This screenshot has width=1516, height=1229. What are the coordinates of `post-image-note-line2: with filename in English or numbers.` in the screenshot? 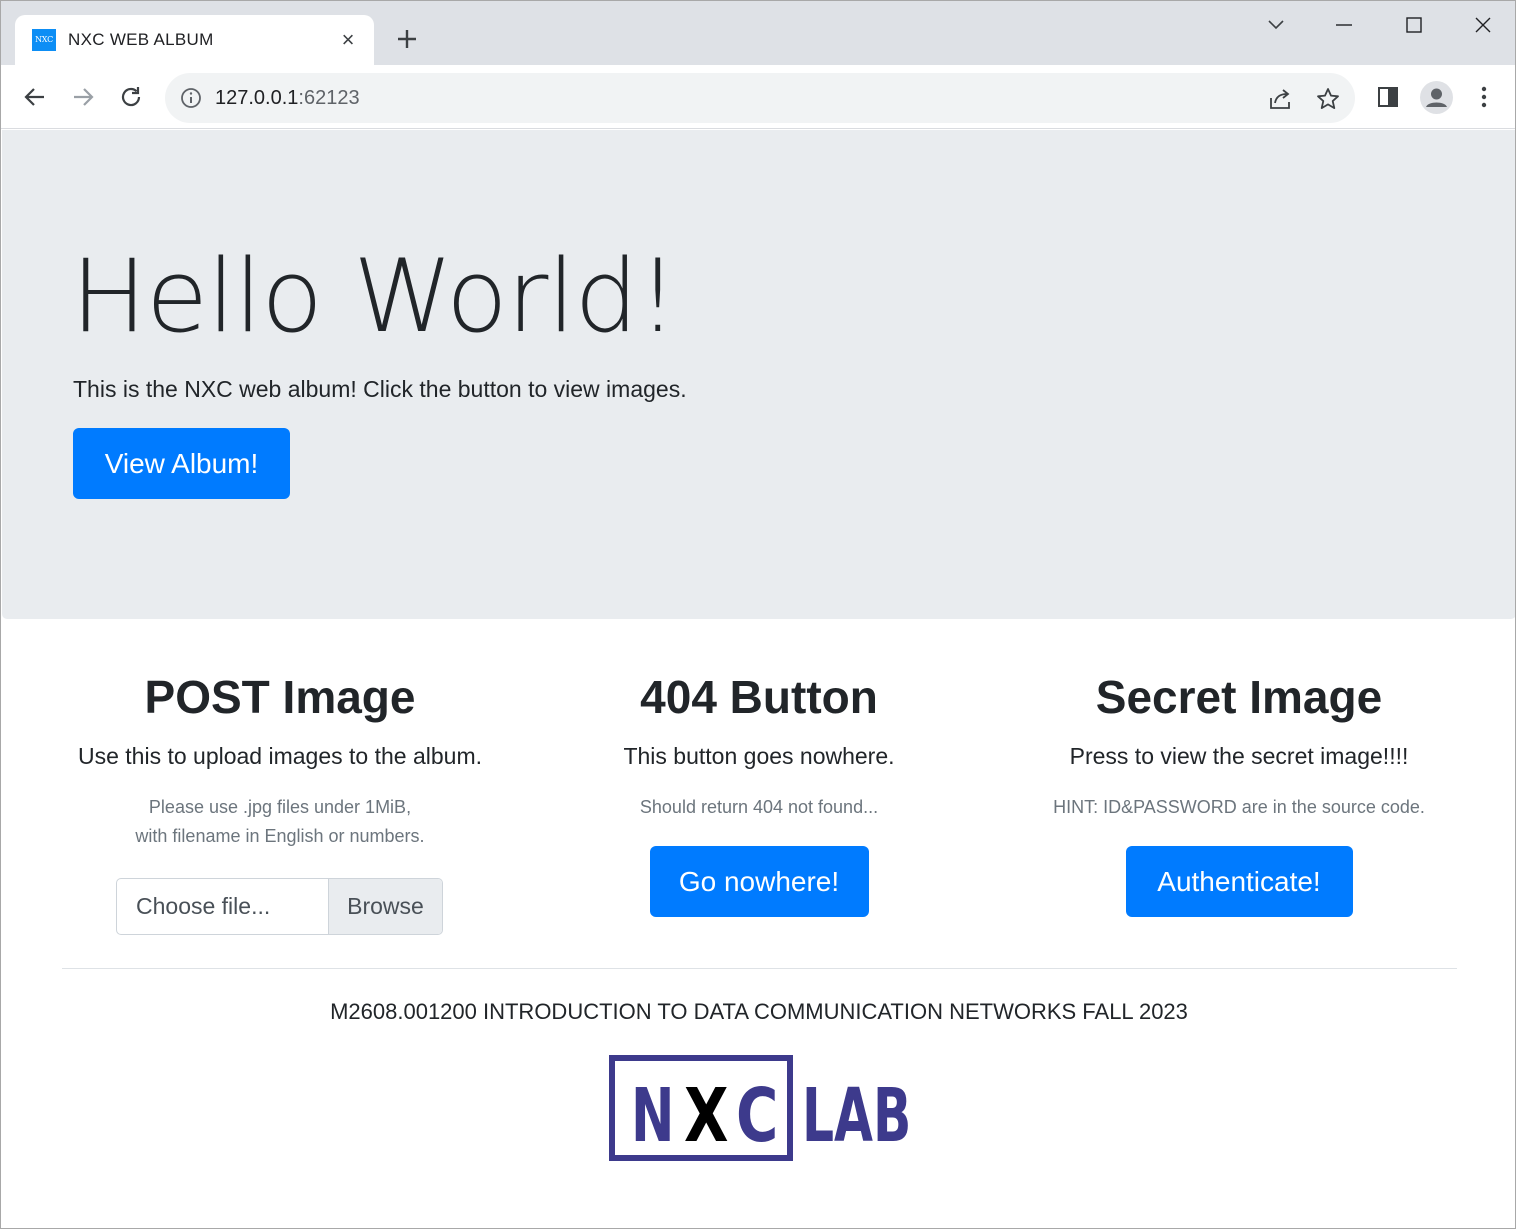 It's located at (280, 836).